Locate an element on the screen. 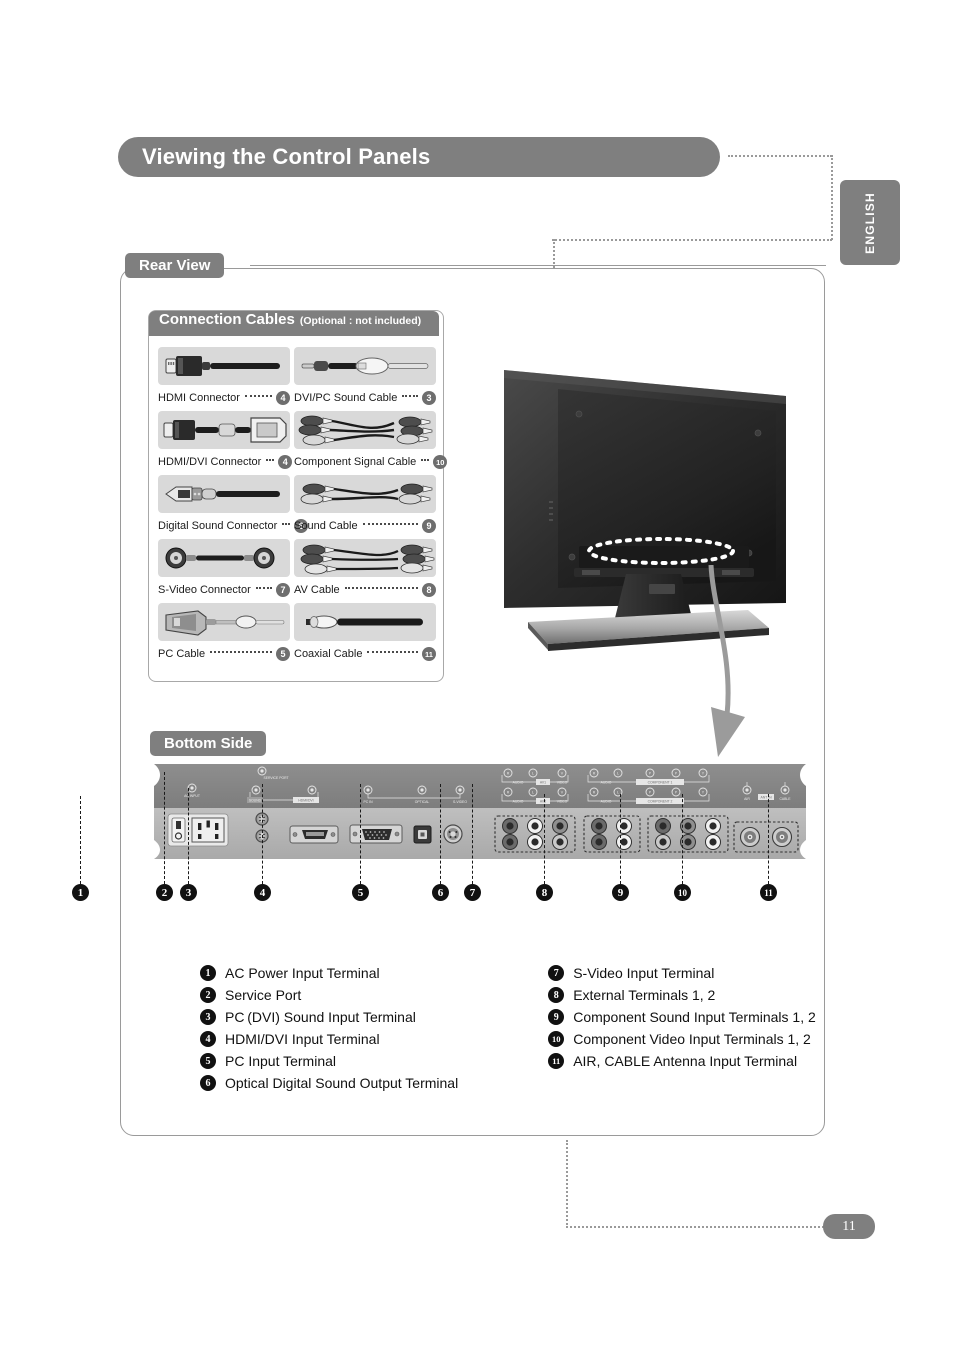  legend-item: 5 PC Input Terminal is located at coordinates (329, 1061).